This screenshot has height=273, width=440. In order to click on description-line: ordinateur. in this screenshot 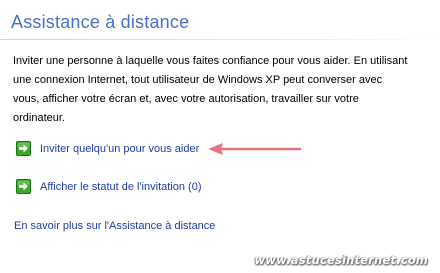, I will do `click(39, 118)`.